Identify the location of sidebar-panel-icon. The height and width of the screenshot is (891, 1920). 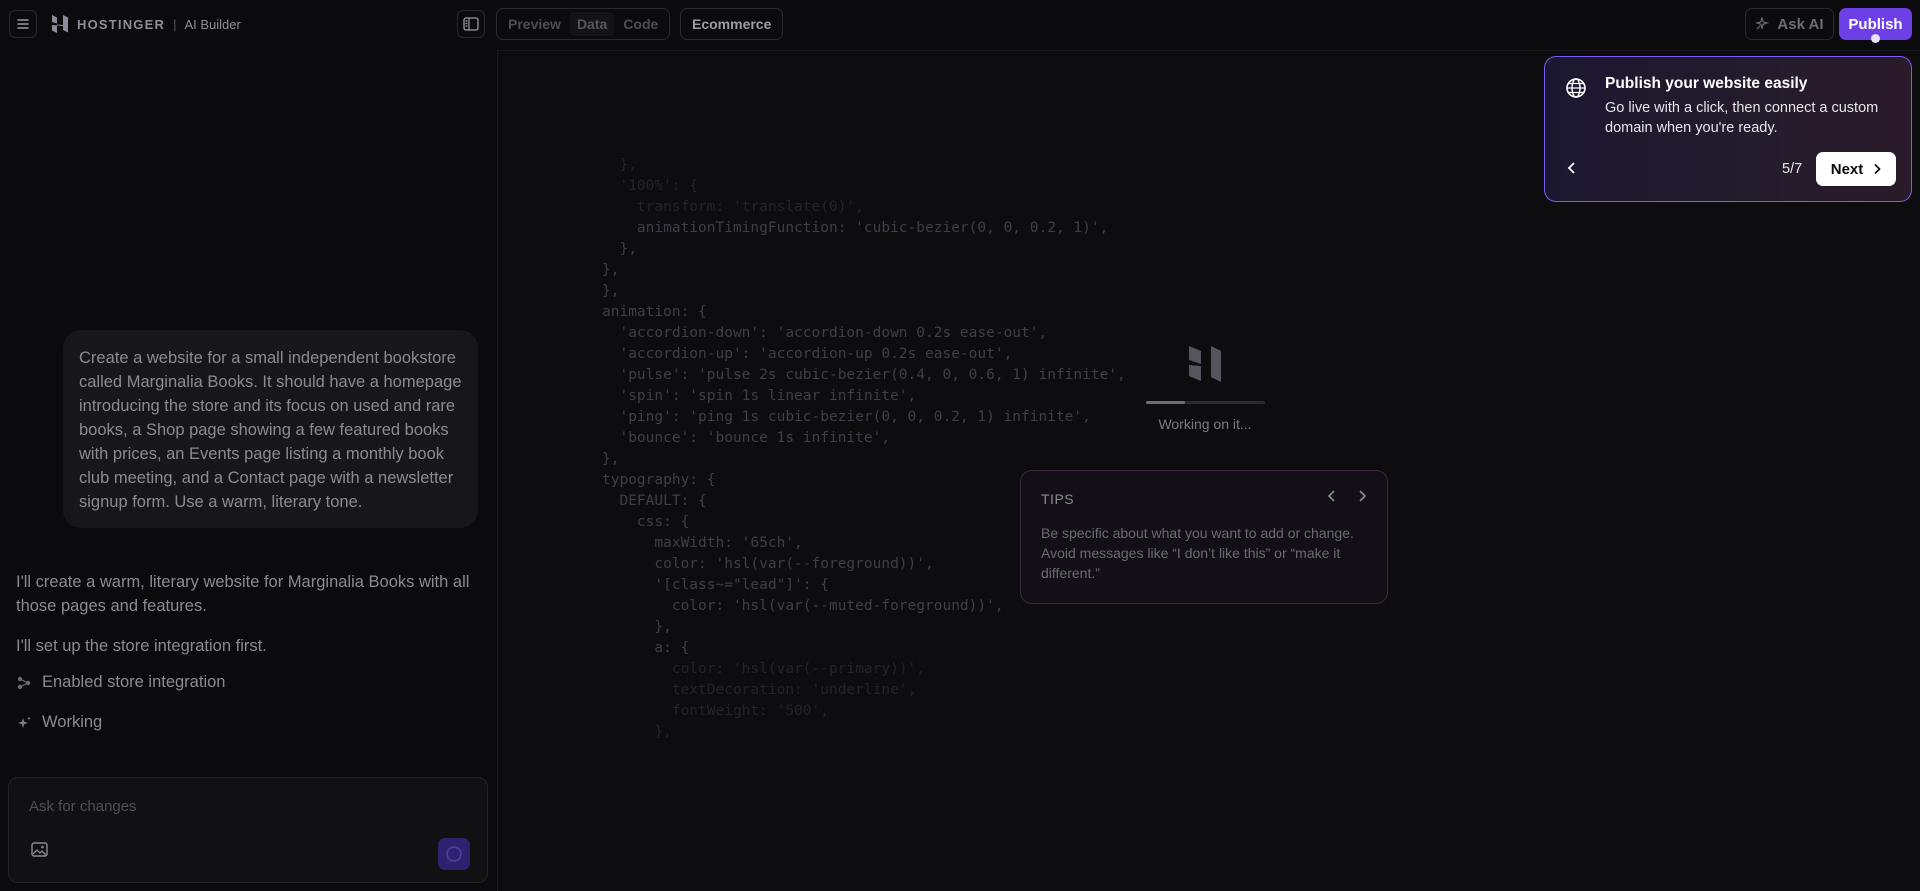
(471, 24).